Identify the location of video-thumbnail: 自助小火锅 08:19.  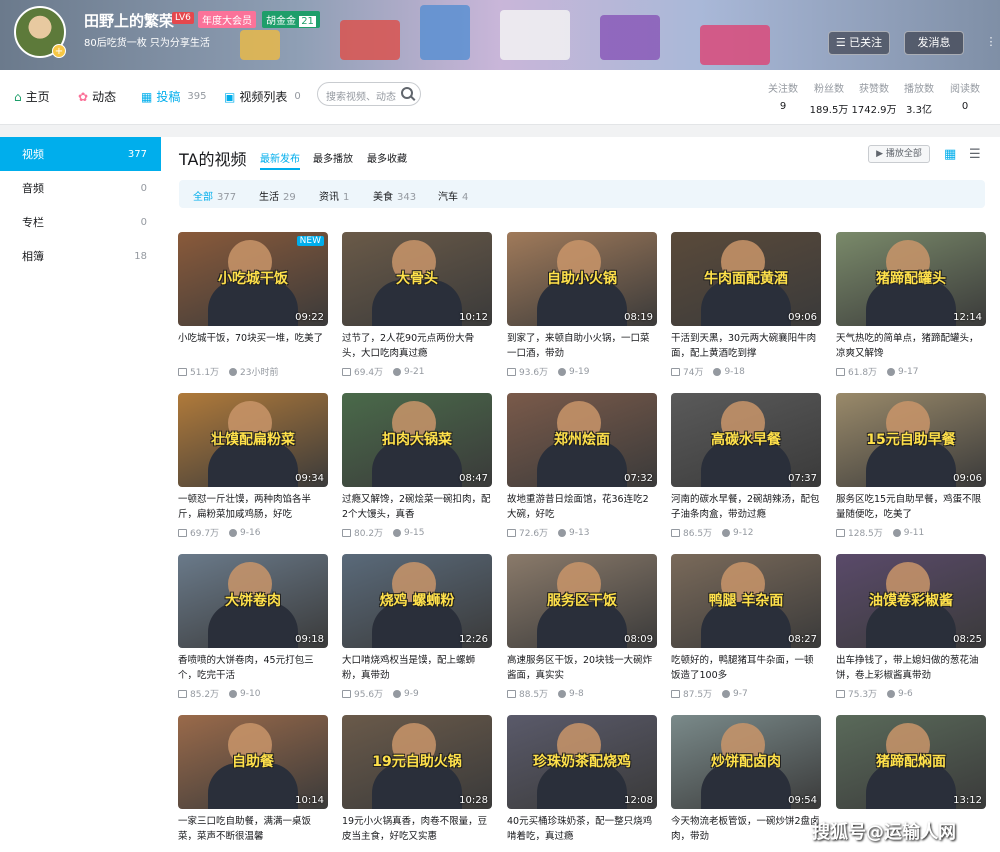
(582, 279).